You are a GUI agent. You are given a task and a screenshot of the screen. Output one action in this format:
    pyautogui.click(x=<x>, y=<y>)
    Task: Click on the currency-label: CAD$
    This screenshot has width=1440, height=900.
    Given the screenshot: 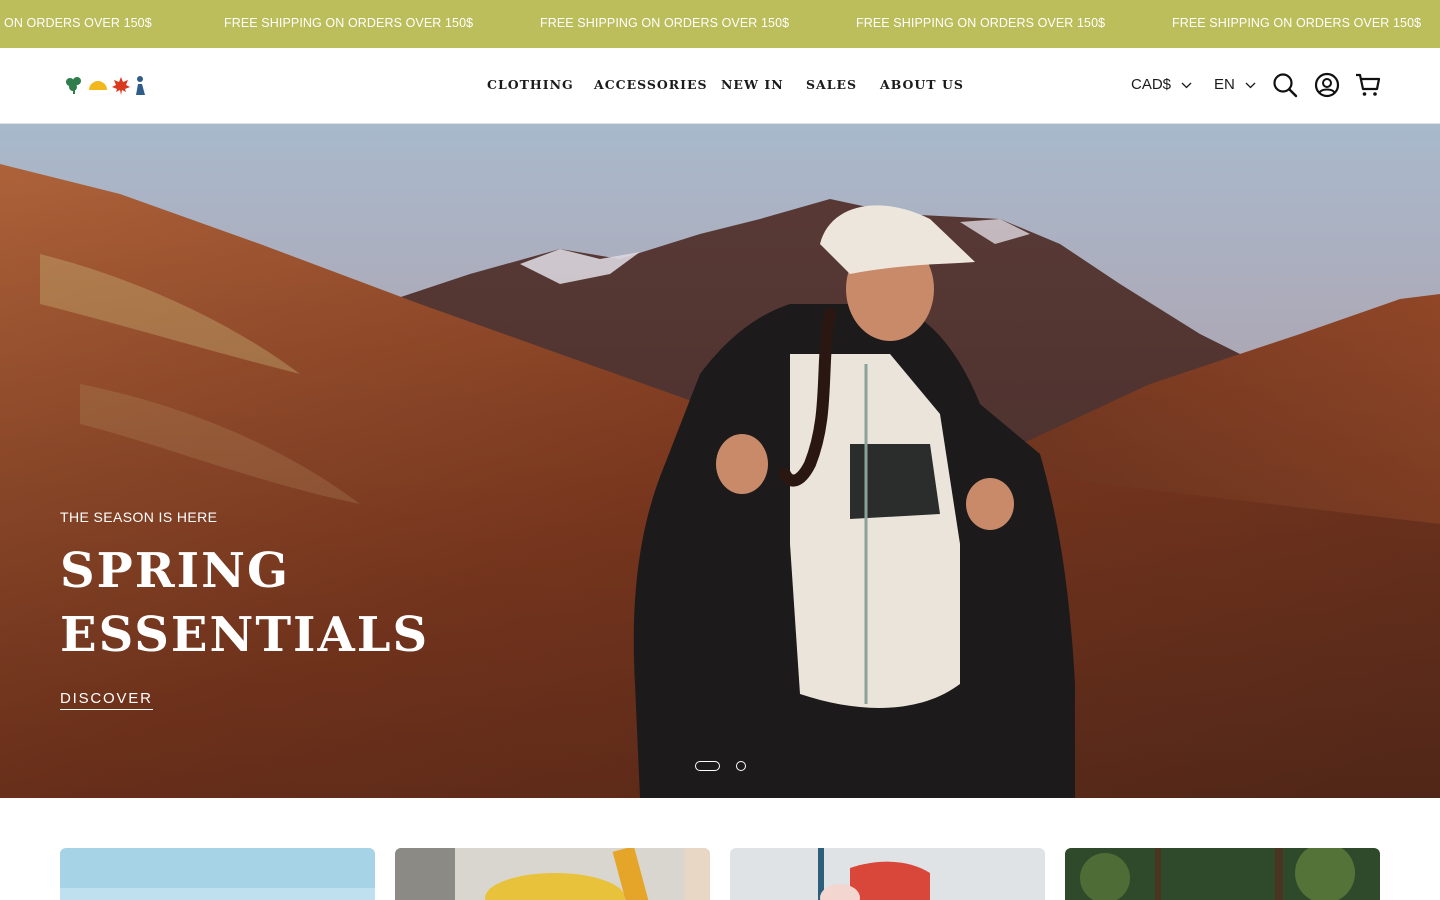 What is the action you would take?
    pyautogui.click(x=1151, y=84)
    